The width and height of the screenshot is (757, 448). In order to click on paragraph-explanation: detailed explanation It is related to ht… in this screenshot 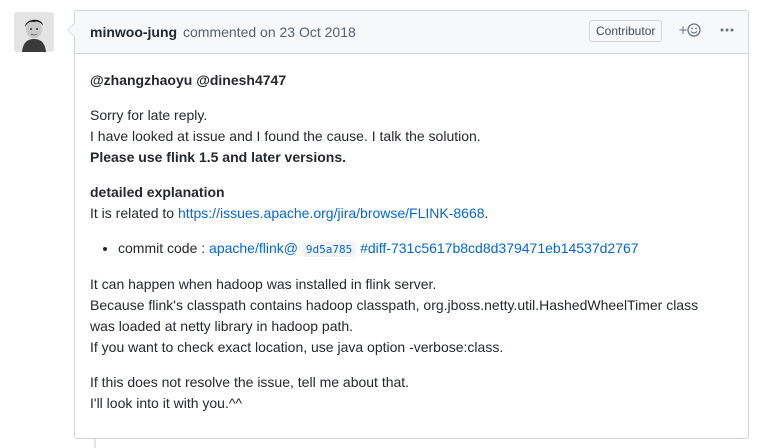, I will do `click(289, 202)`.